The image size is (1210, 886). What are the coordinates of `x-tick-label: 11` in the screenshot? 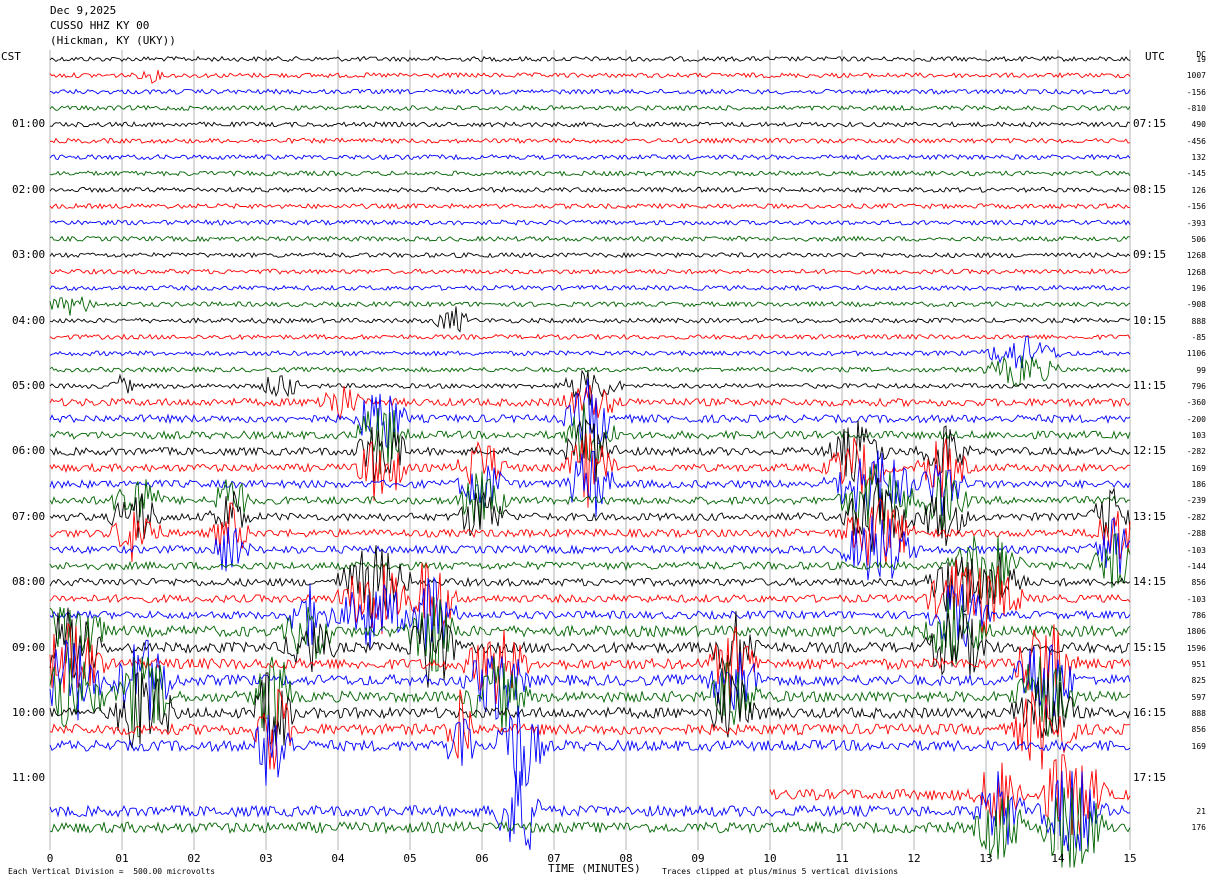 It's located at (841, 858).